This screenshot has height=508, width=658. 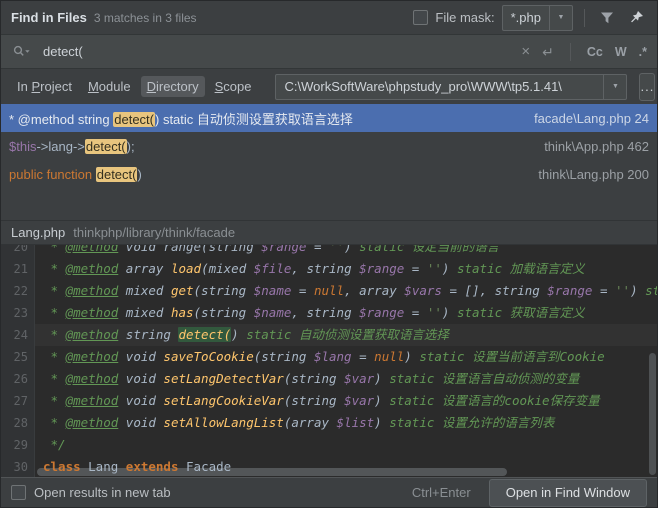 I want to click on file-mask-dropdown-arrow-icon: ▼, so click(x=560, y=17).